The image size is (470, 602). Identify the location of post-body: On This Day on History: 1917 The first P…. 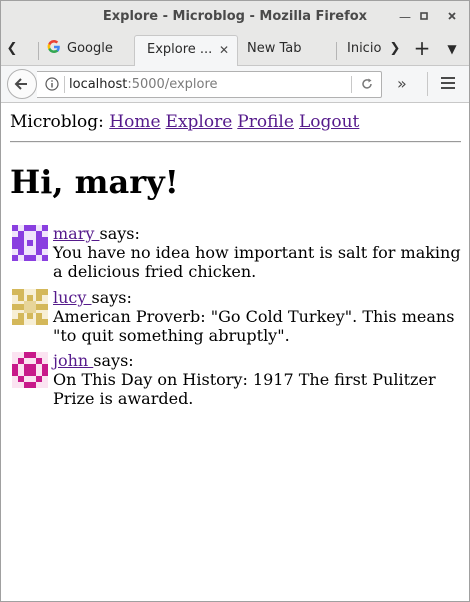
(244, 389).